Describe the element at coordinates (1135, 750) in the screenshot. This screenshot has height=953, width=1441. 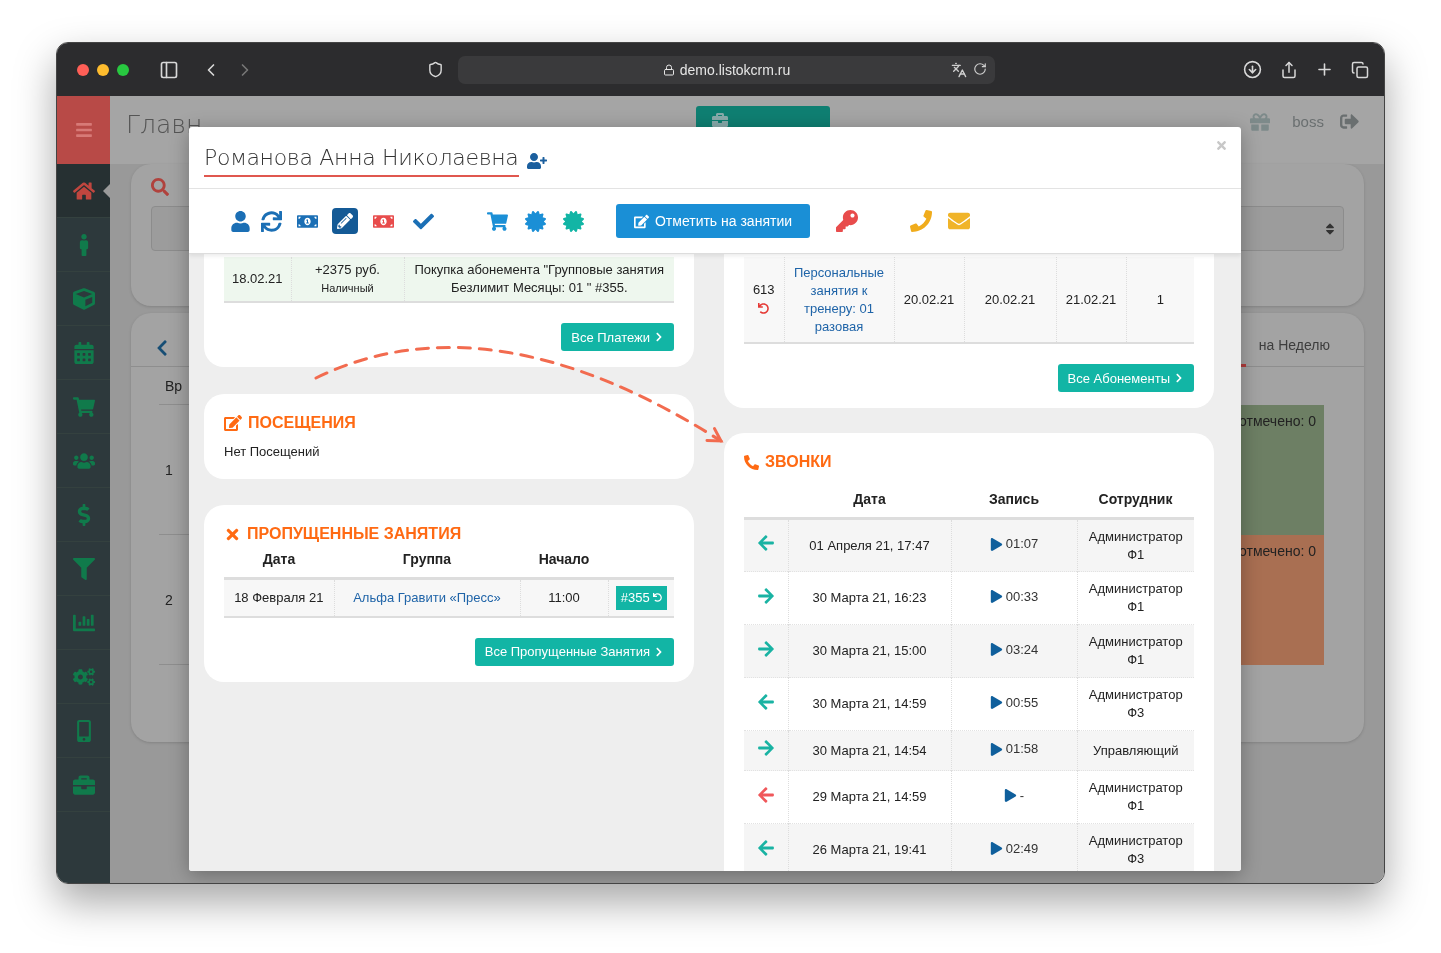
I see `table-cell: Управляющий` at that location.